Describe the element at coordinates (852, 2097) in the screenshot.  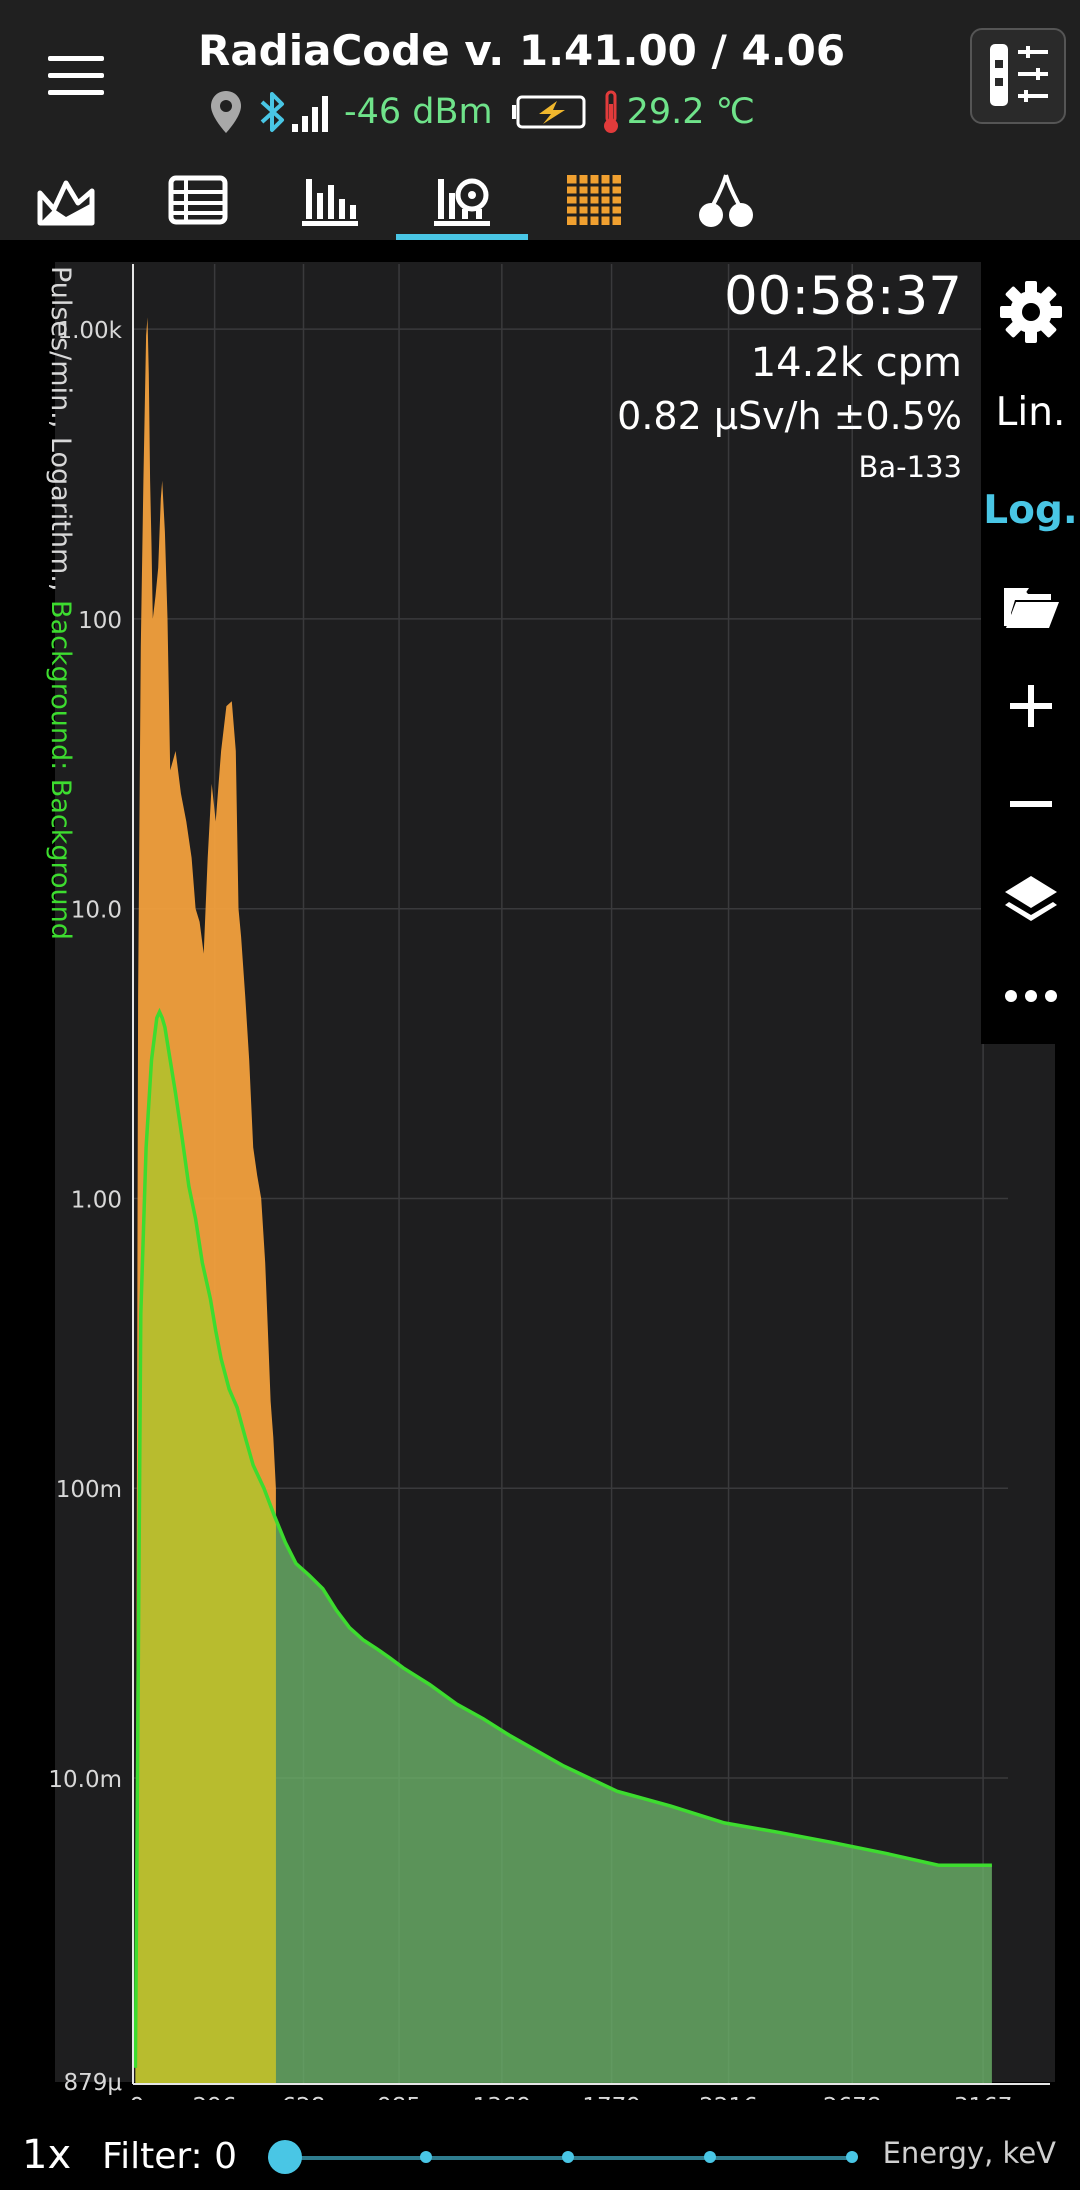
I see `x-tick-label: 2678` at that location.